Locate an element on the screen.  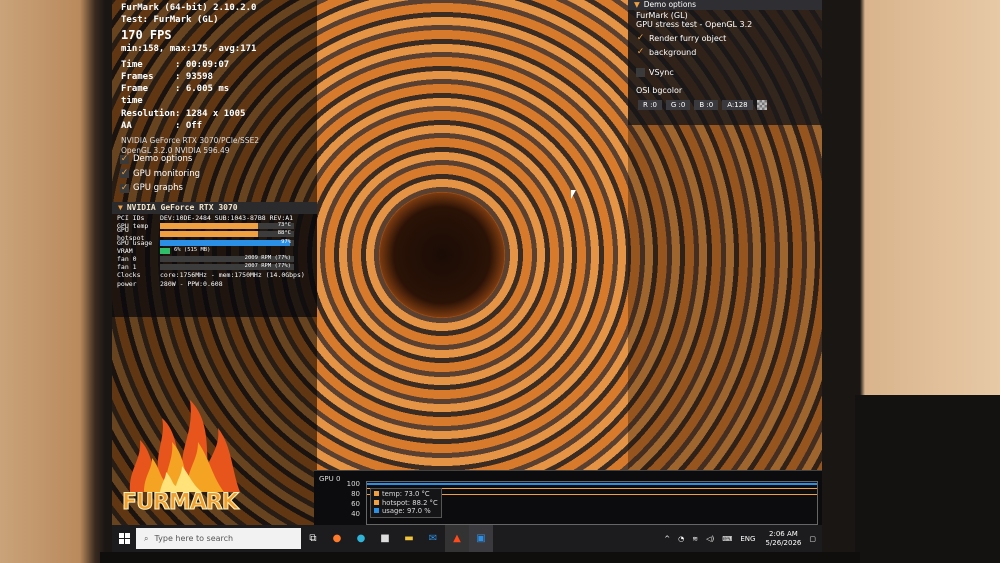
stat-value: : Off is located at coordinates (189, 125).